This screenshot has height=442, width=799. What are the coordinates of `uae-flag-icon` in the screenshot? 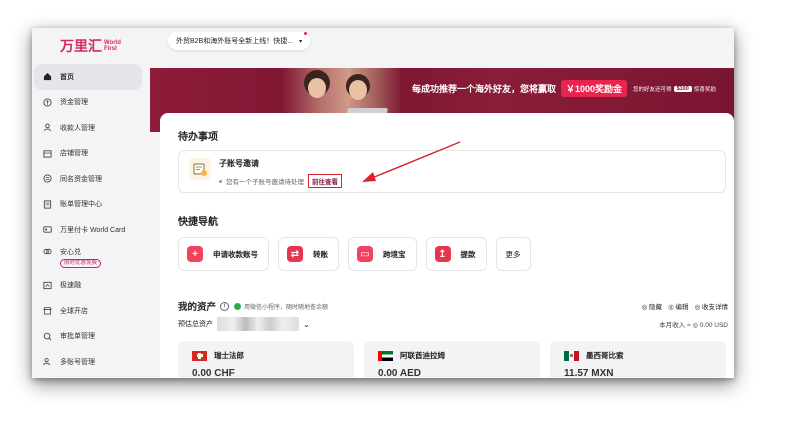 It's located at (385, 355).